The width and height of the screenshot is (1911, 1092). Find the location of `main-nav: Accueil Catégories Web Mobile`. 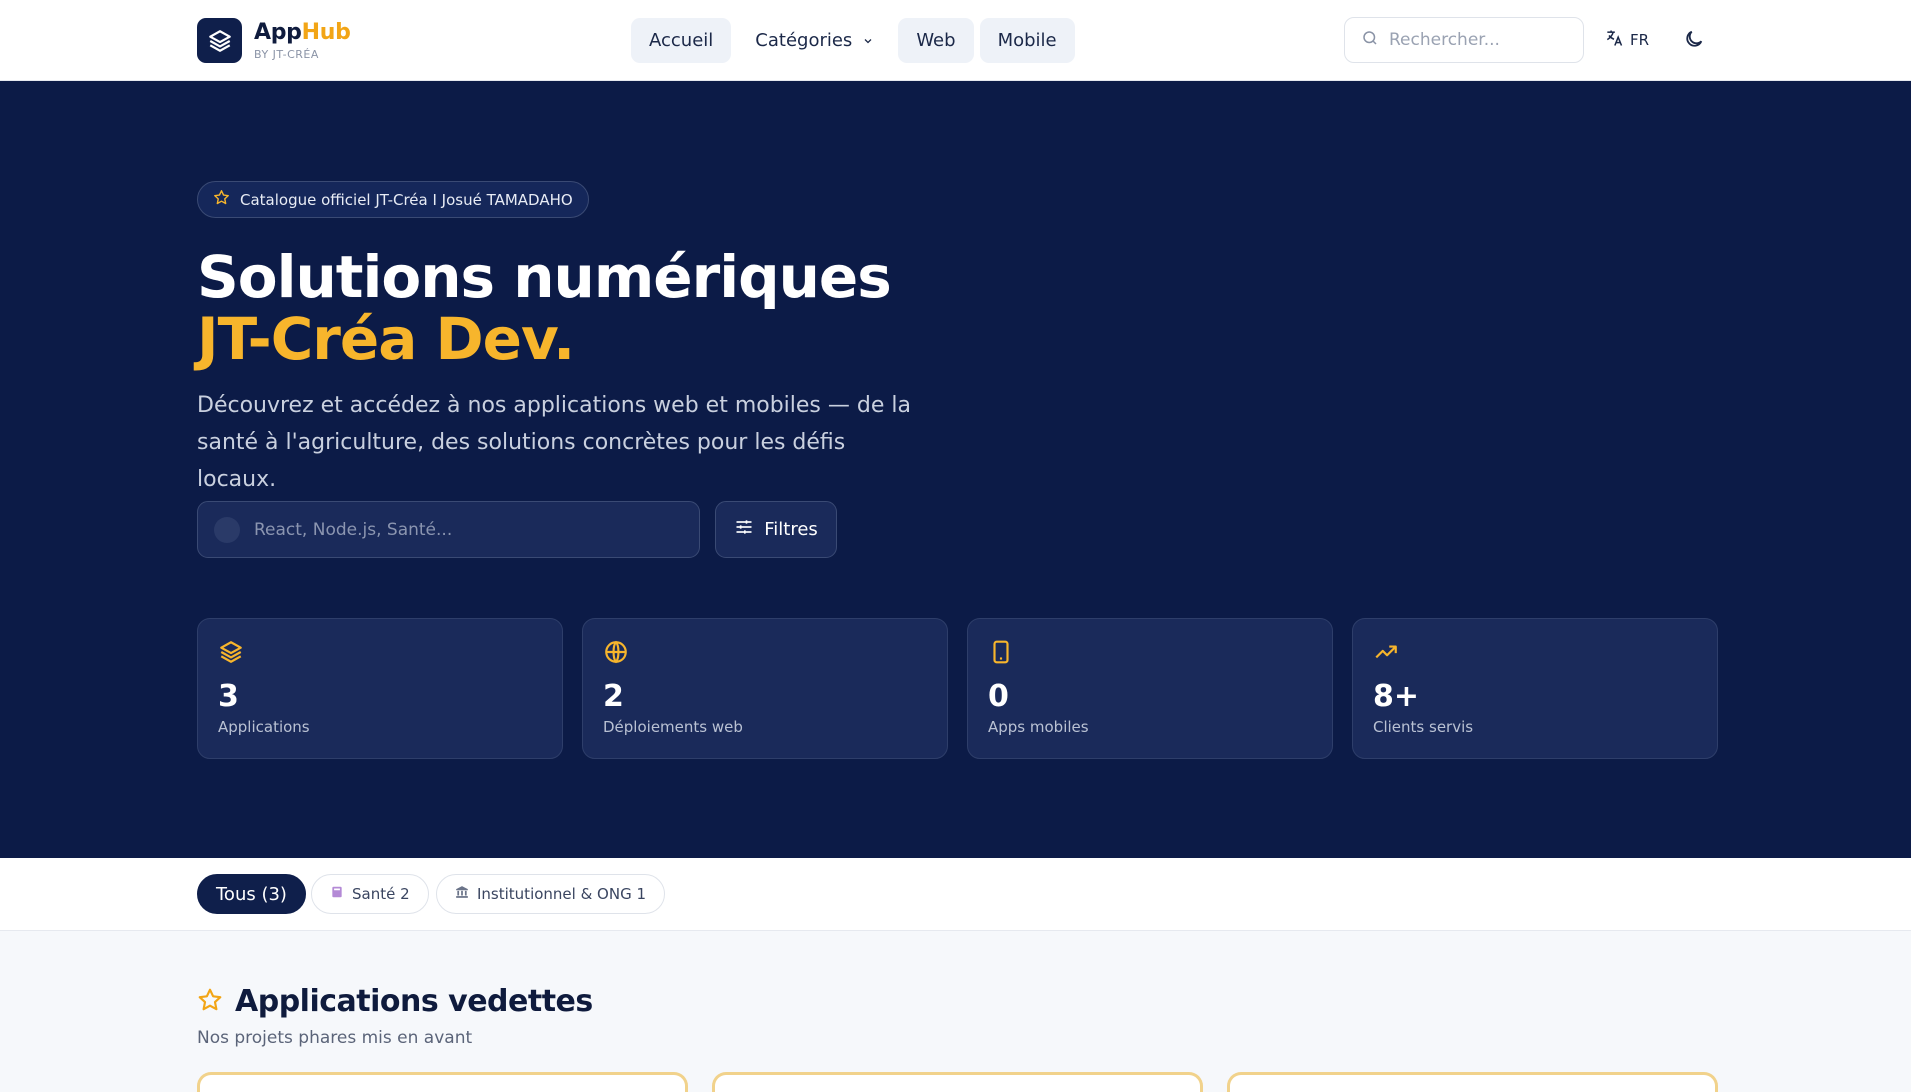

main-nav: Accueil Catégories Web Mobile is located at coordinates (853, 40).